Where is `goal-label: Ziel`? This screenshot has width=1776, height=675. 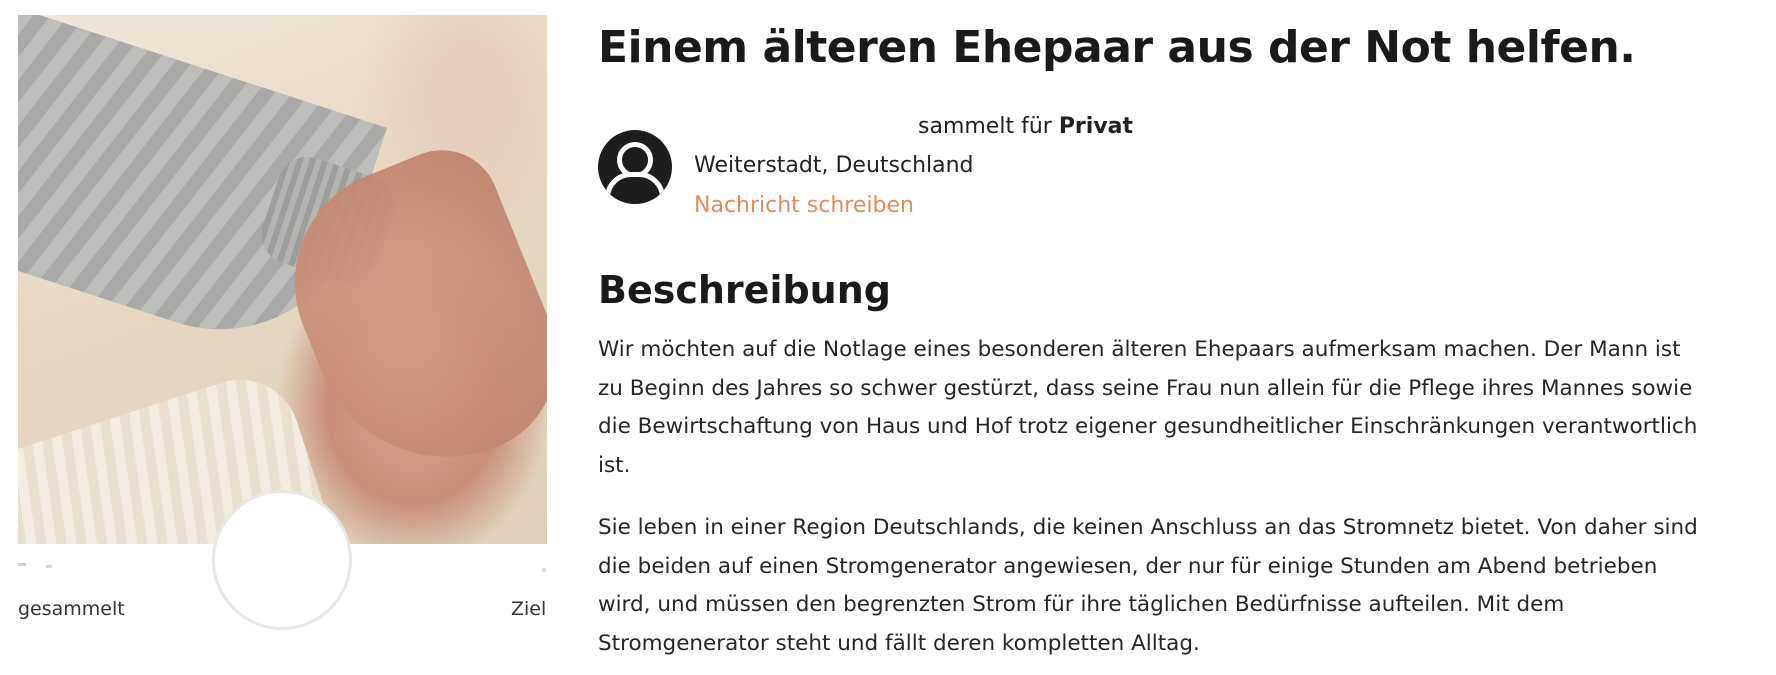 goal-label: Ziel is located at coordinates (529, 609).